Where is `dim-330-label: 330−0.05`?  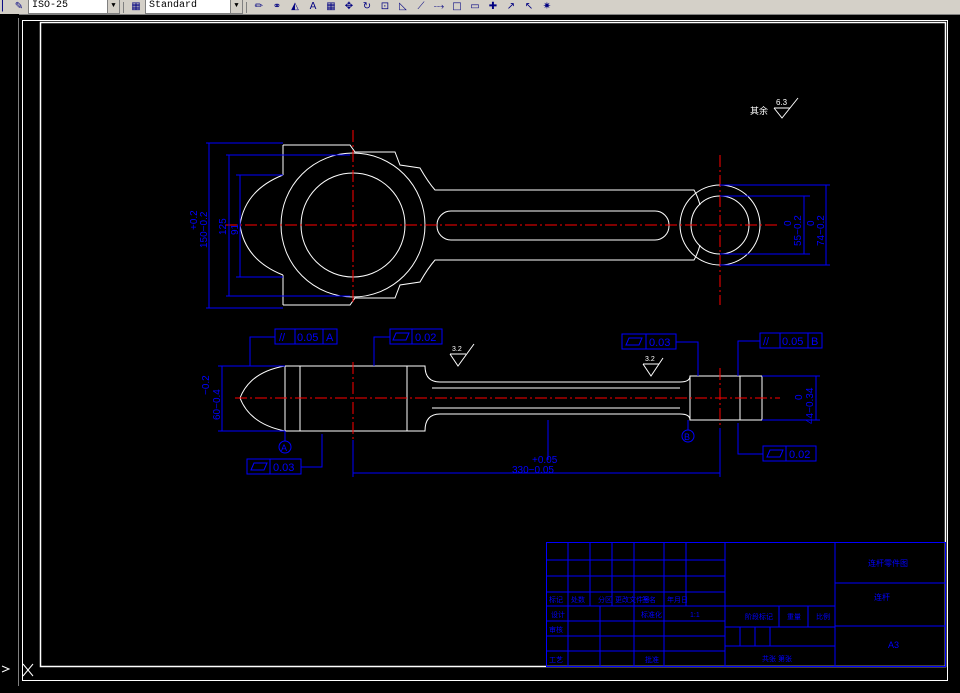
dim-330-label: 330−0.05 is located at coordinates (533, 470).